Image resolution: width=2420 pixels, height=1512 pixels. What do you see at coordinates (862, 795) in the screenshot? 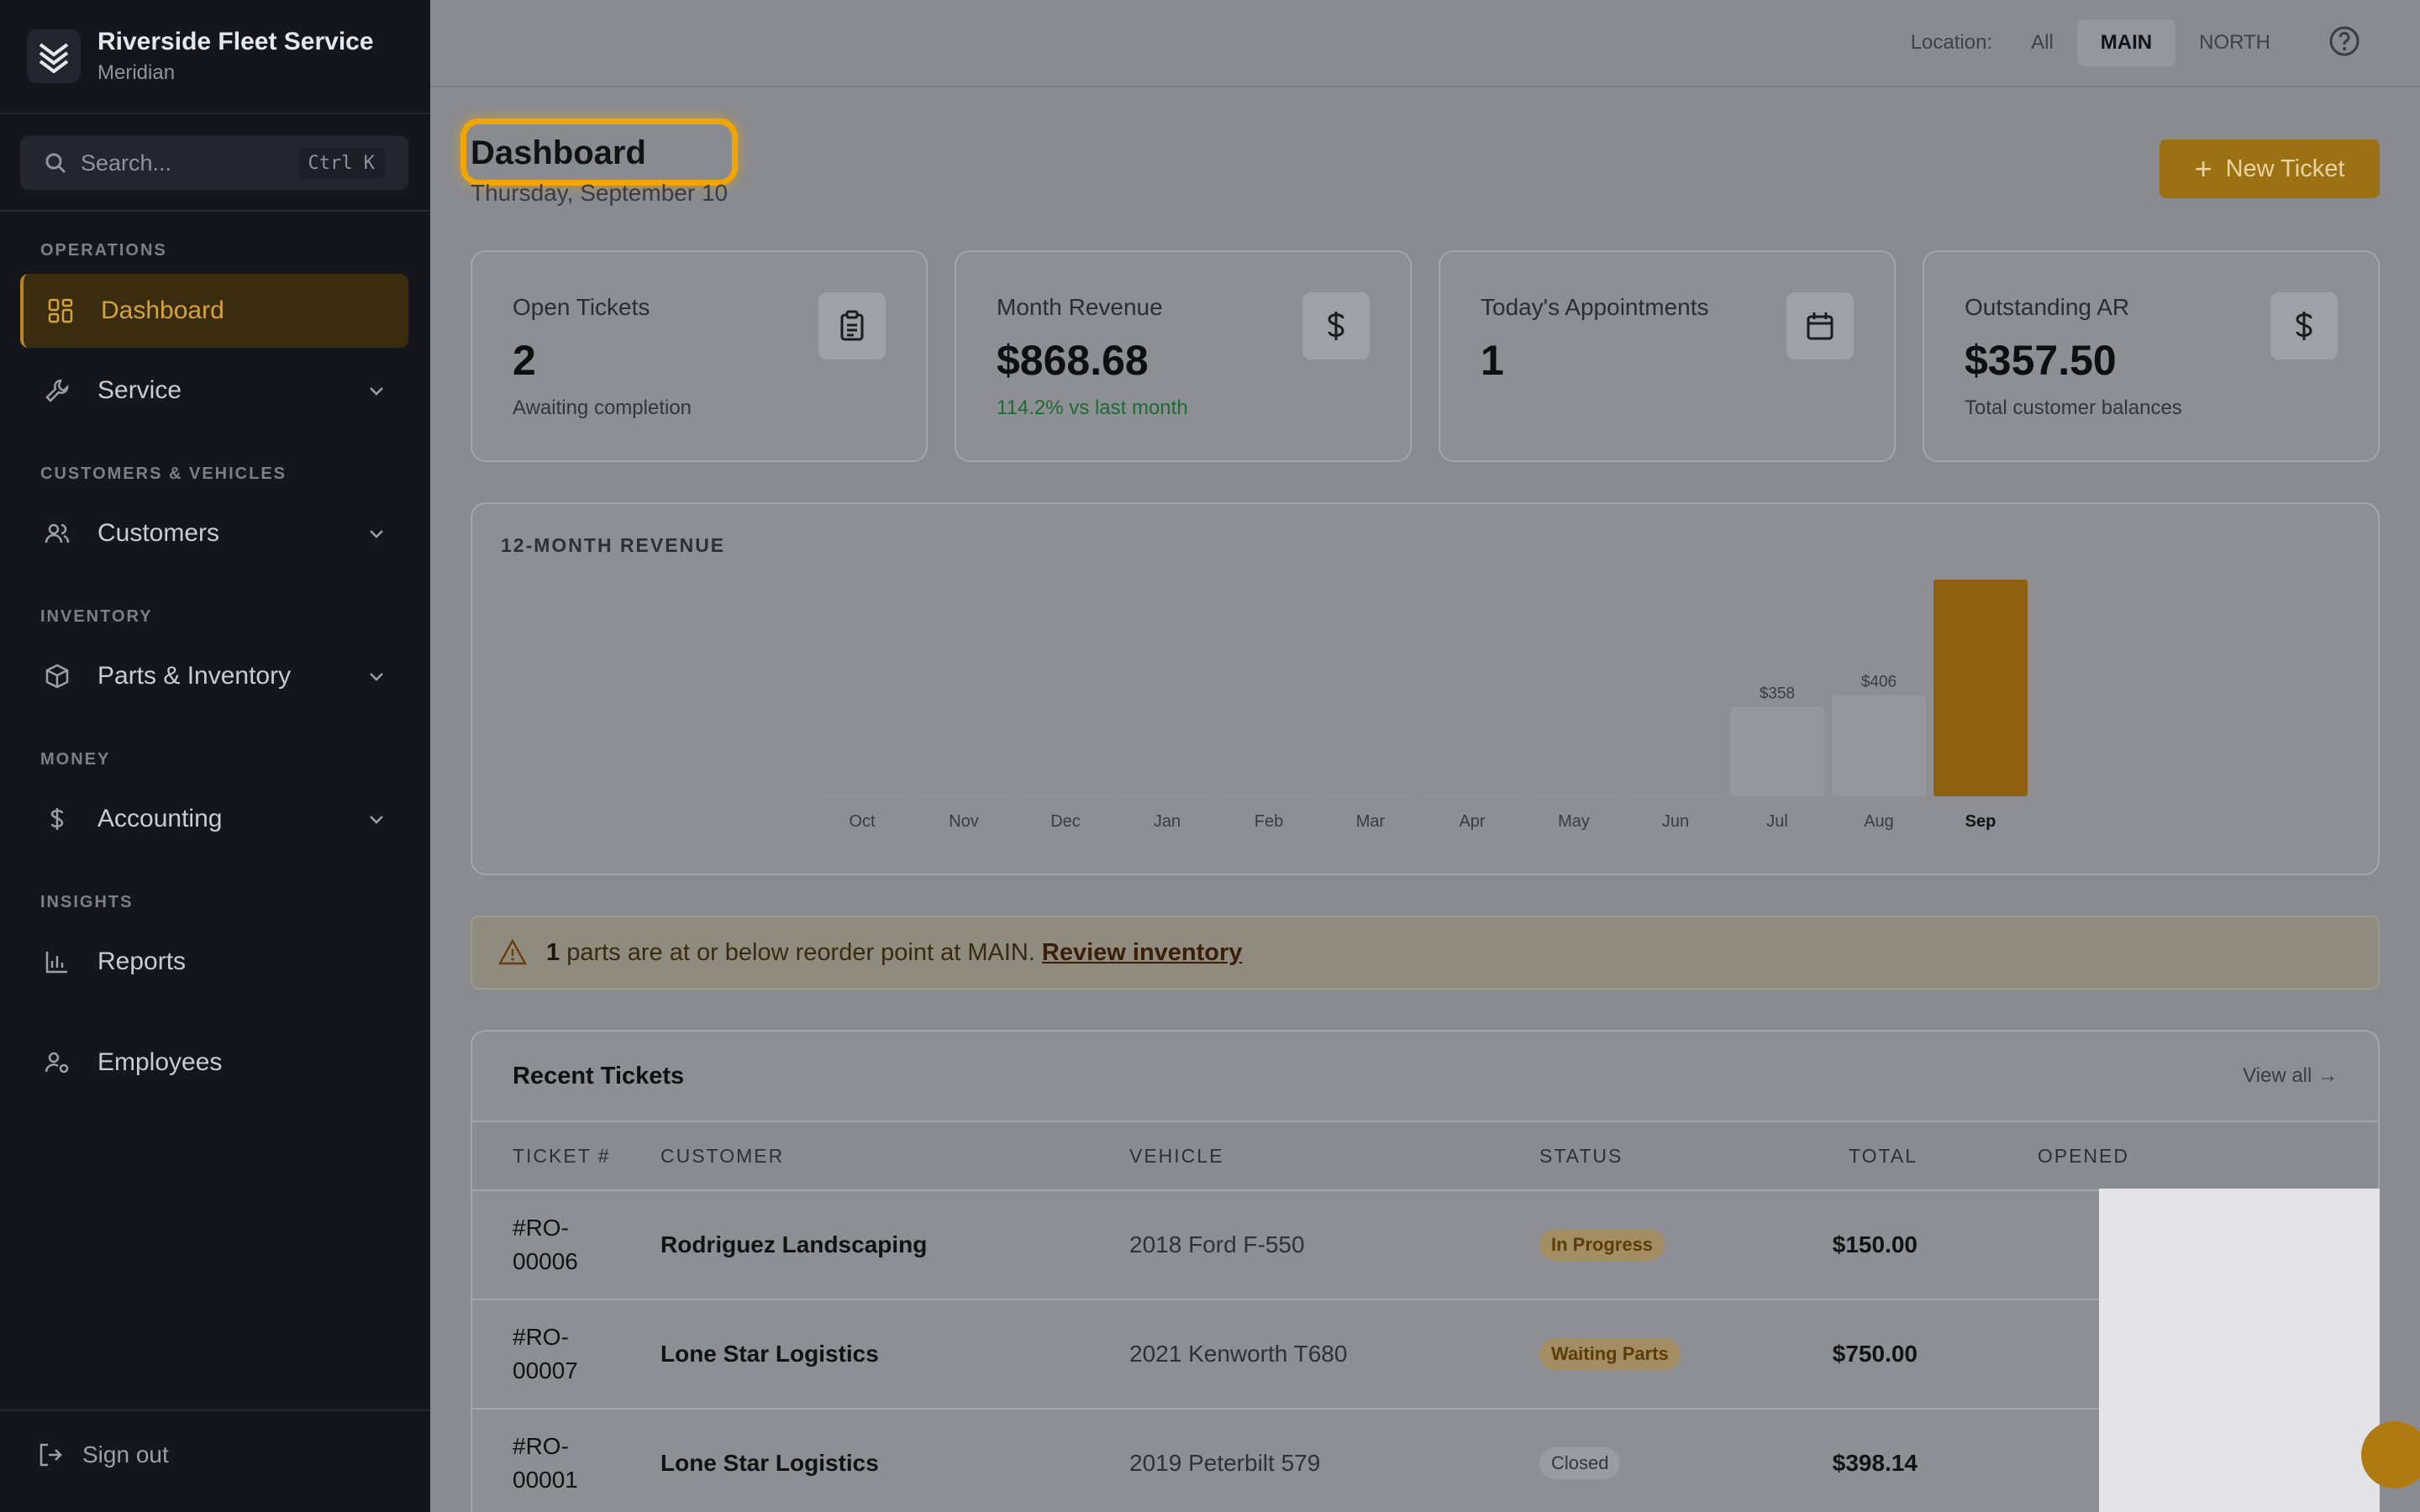
I see `bar-oct` at bounding box center [862, 795].